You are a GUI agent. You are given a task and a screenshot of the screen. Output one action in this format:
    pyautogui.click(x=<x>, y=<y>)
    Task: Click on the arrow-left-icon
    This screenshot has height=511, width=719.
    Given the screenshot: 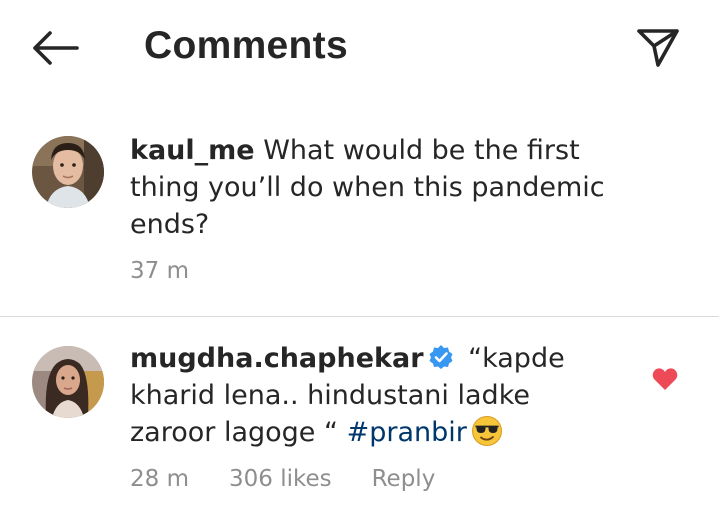 What is the action you would take?
    pyautogui.click(x=56, y=48)
    